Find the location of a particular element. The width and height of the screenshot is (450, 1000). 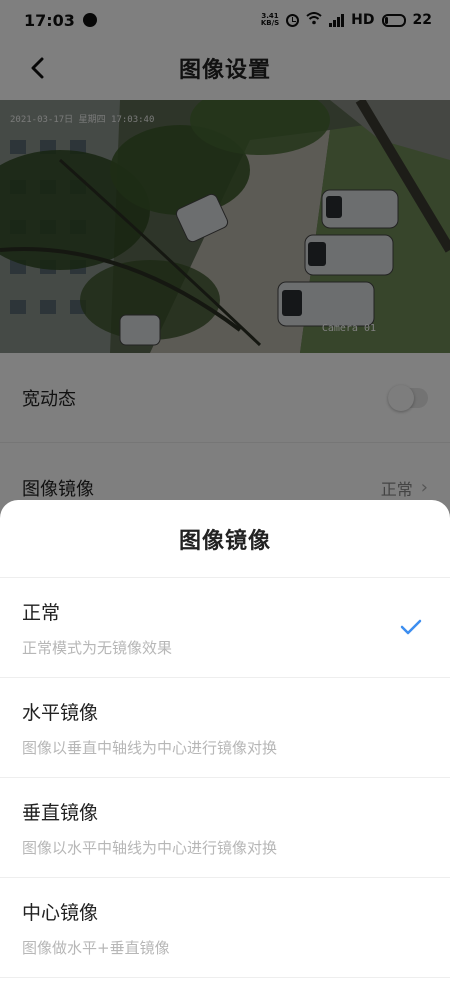

option-center-mirror: 中心镜像 图像做水平+垂直镜像 is located at coordinates (225, 928).